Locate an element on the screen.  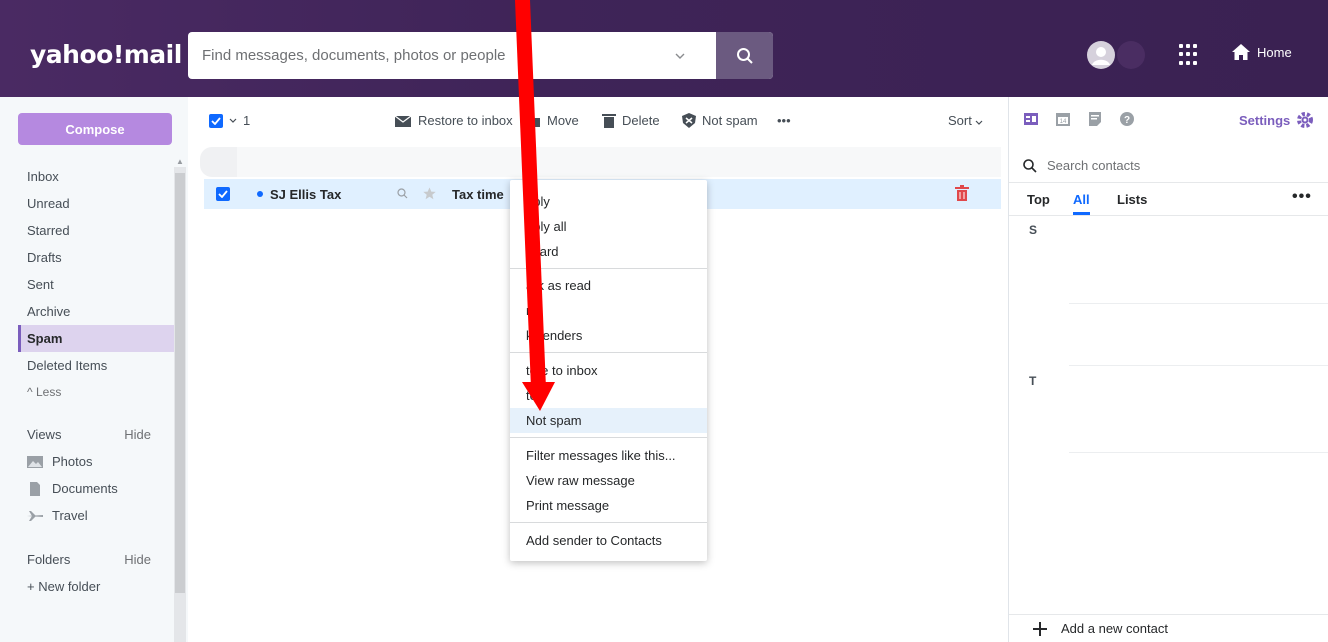
scrollbar-thumb is located at coordinates (180, 383).